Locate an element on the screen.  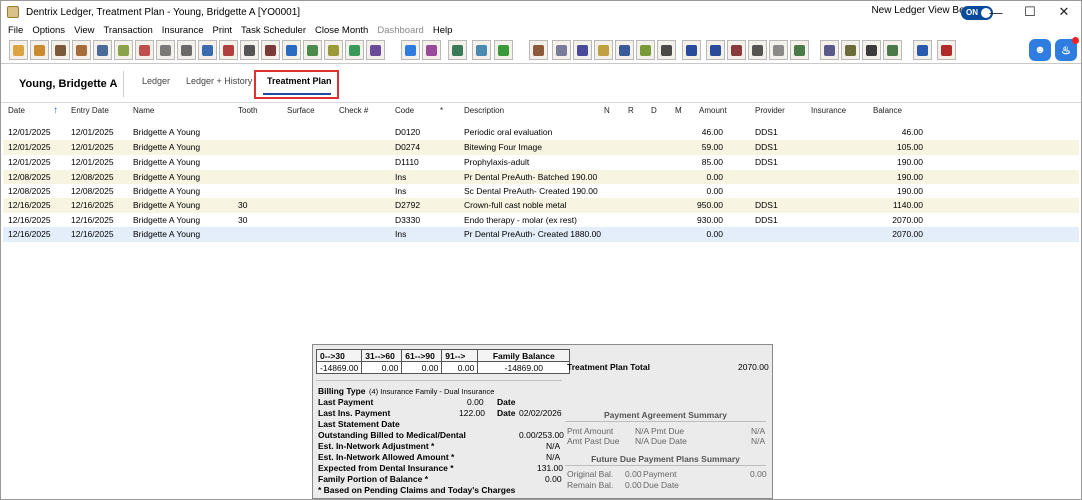
refresh-icon is located at coordinates (503, 50).